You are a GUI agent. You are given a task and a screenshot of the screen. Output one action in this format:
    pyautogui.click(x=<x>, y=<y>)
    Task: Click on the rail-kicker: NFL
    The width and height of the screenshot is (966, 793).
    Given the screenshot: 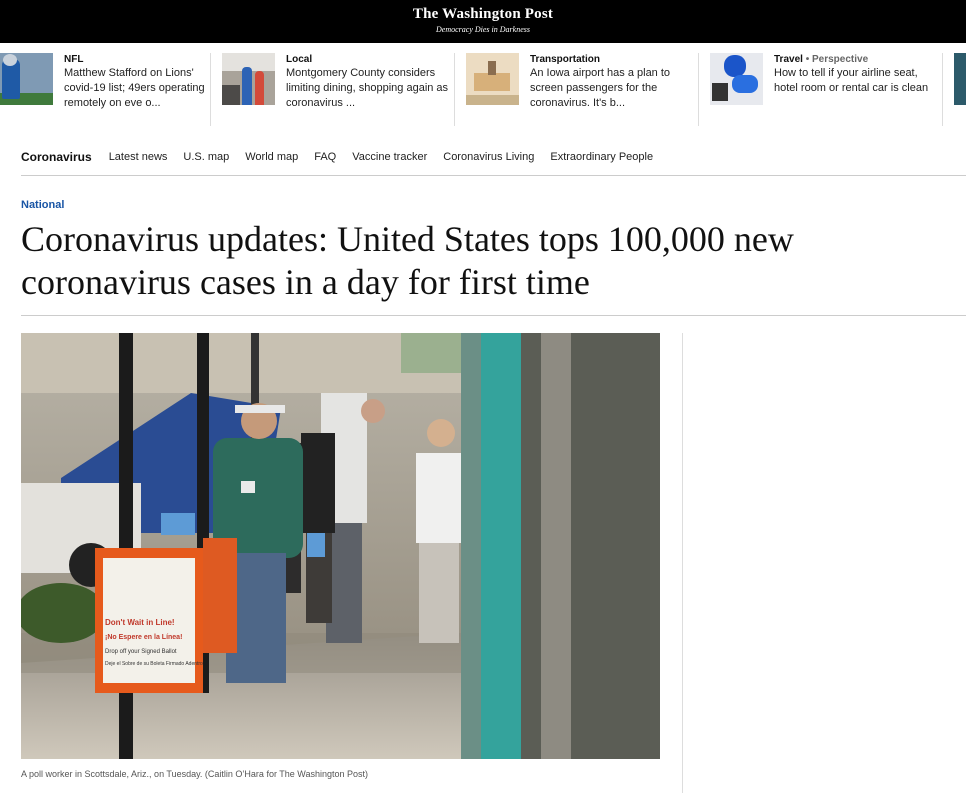 What is the action you would take?
    pyautogui.click(x=74, y=59)
    